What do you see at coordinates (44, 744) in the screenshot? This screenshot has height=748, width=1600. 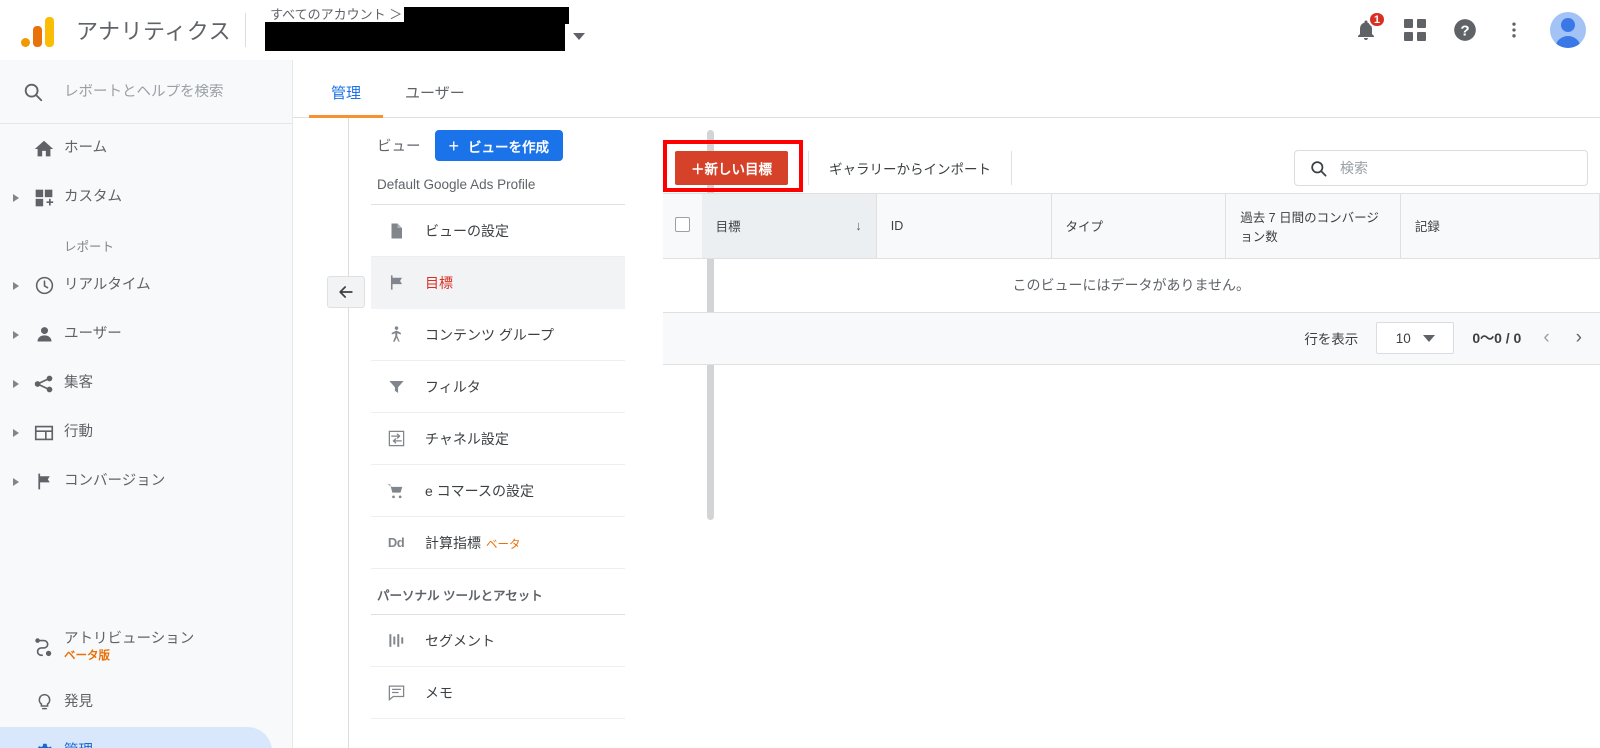 I see `gear-icon` at bounding box center [44, 744].